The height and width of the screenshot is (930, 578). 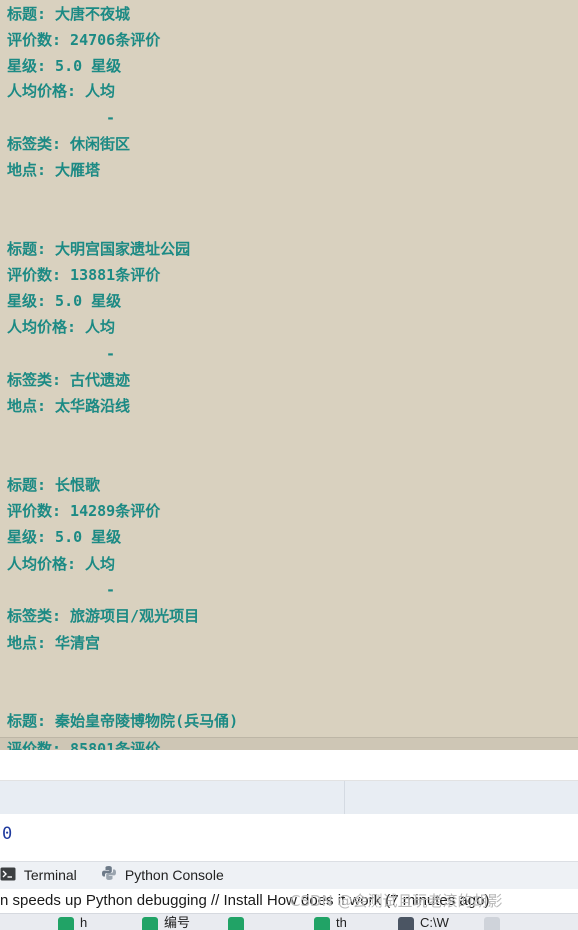 I want to click on tab-label: Python Console, so click(x=174, y=875).